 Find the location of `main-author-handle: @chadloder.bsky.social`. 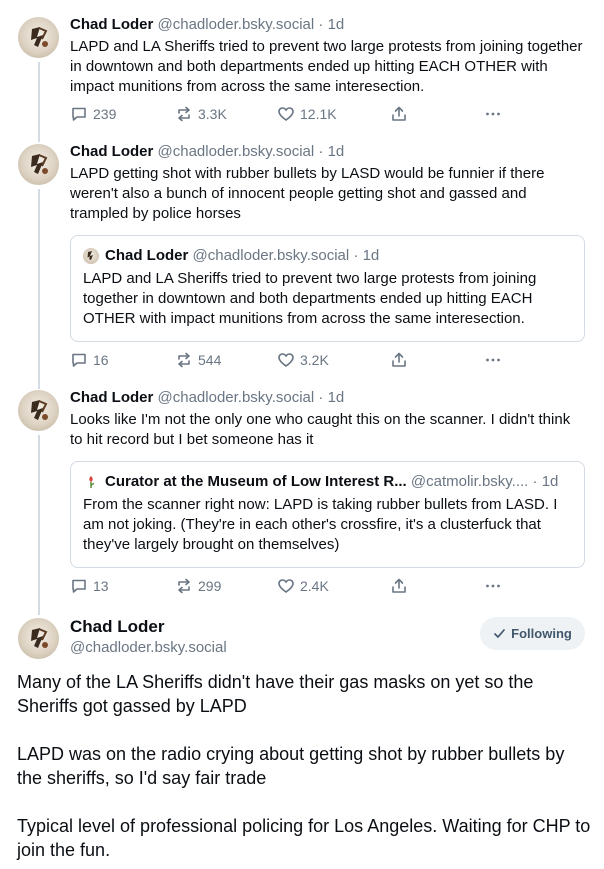

main-author-handle: @chadloder.bsky.social is located at coordinates (148, 648).